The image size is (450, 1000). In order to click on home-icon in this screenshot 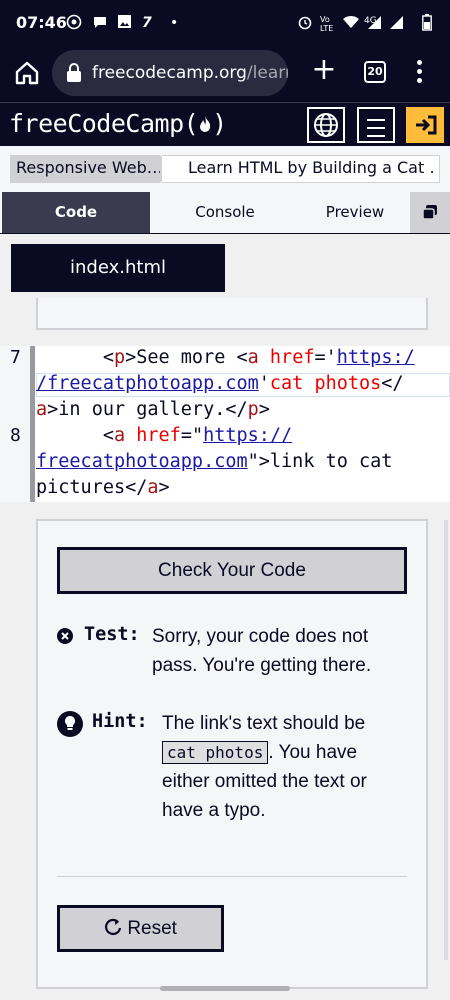, I will do `click(27, 73)`.